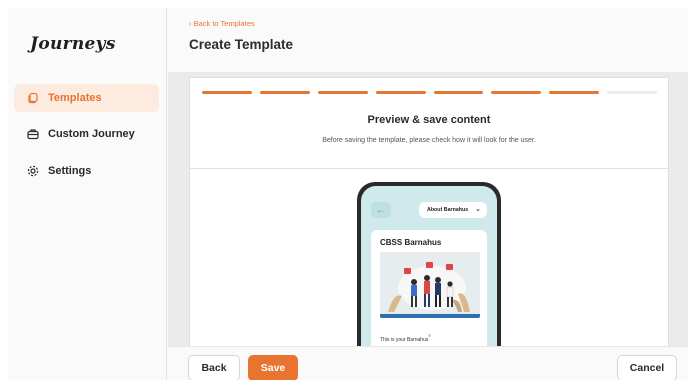 The image size is (694, 380). Describe the element at coordinates (33, 98) in the screenshot. I see `templates-icon` at that location.